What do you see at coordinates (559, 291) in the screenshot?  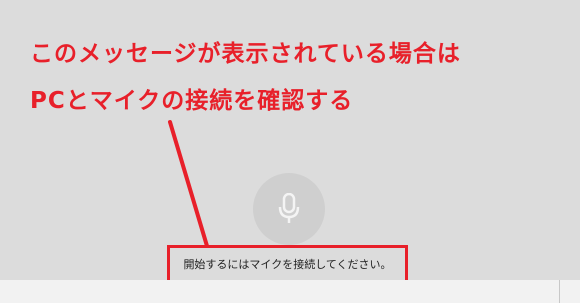 I see `bottom-bar-divider` at bounding box center [559, 291].